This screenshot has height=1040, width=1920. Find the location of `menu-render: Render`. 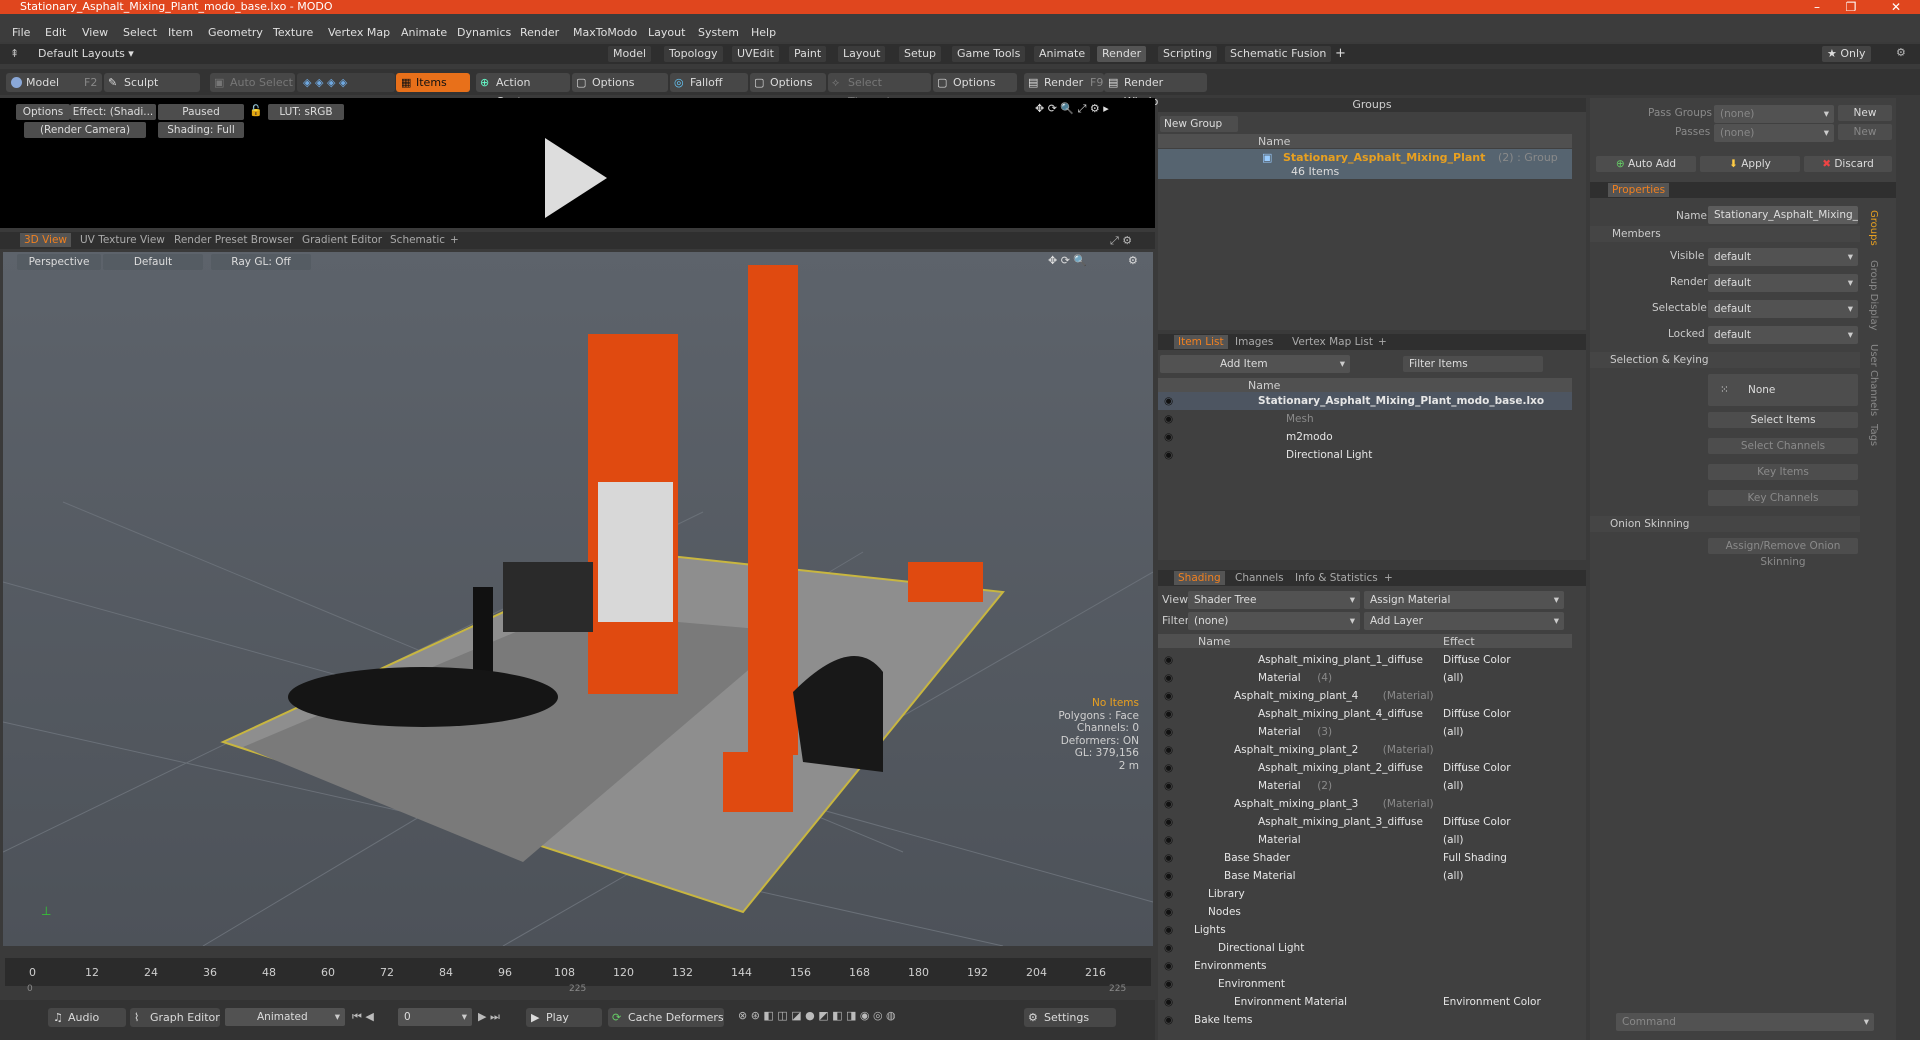

menu-render: Render is located at coordinates (539, 32).